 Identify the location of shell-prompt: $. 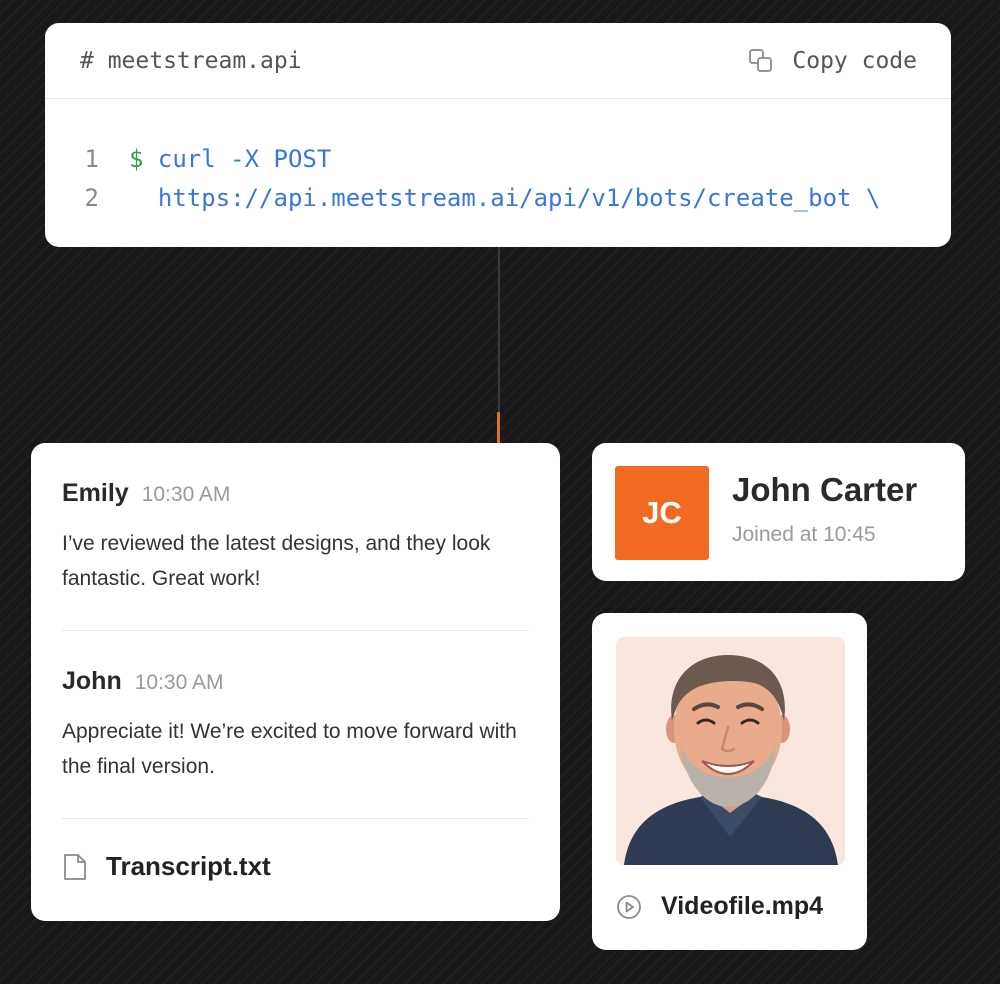
(136, 158).